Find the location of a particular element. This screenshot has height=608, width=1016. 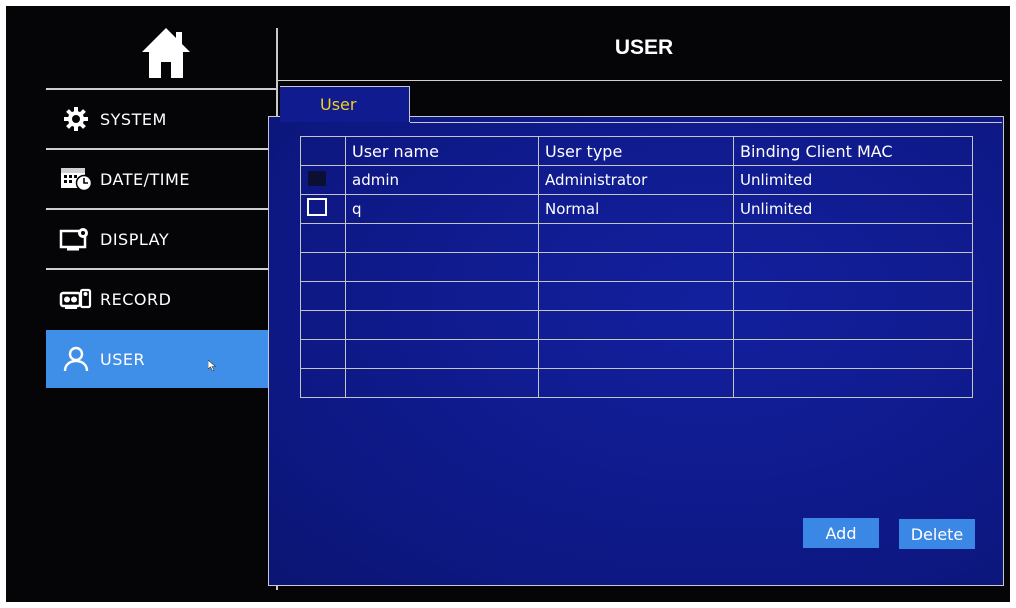

mouse-cursor-icon is located at coordinates (212, 365).